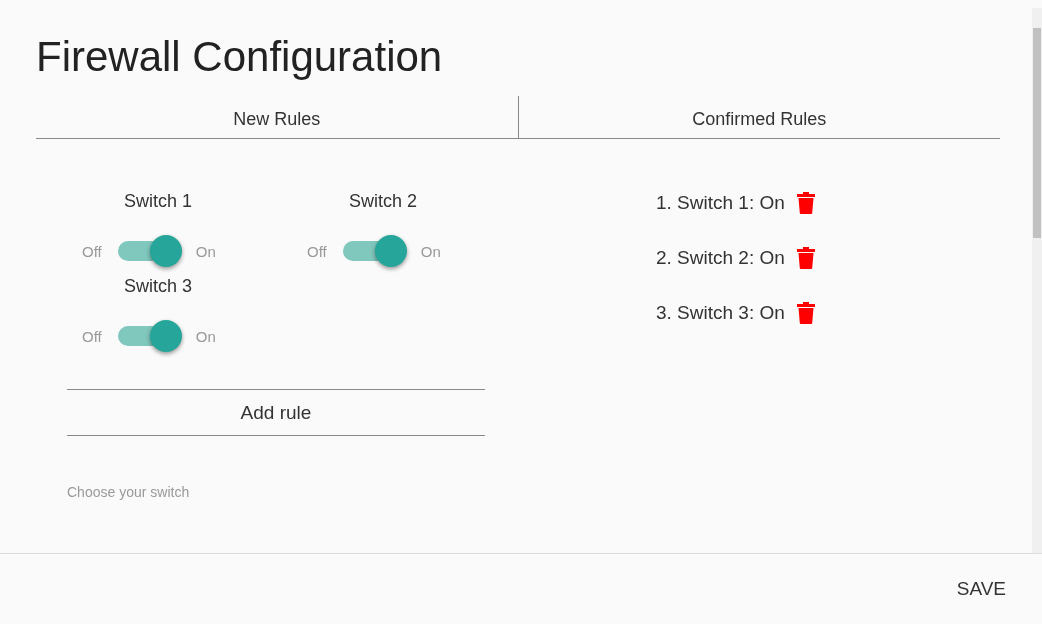 The height and width of the screenshot is (624, 1042). What do you see at coordinates (158, 286) in the screenshot?
I see `switch-label: Switch 3` at bounding box center [158, 286].